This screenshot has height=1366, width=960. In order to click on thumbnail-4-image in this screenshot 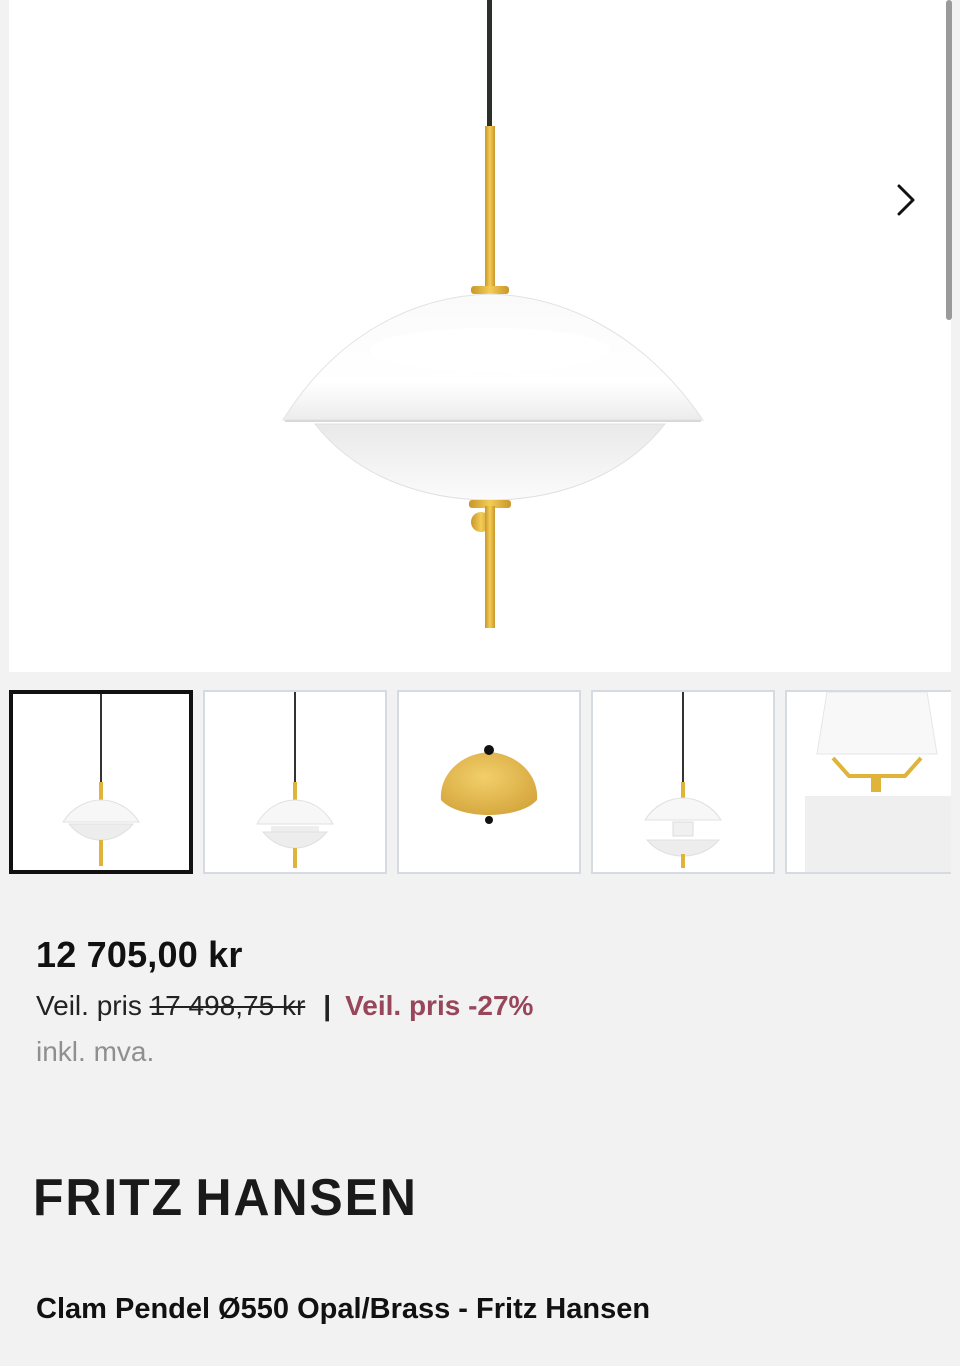, I will do `click(683, 780)`.